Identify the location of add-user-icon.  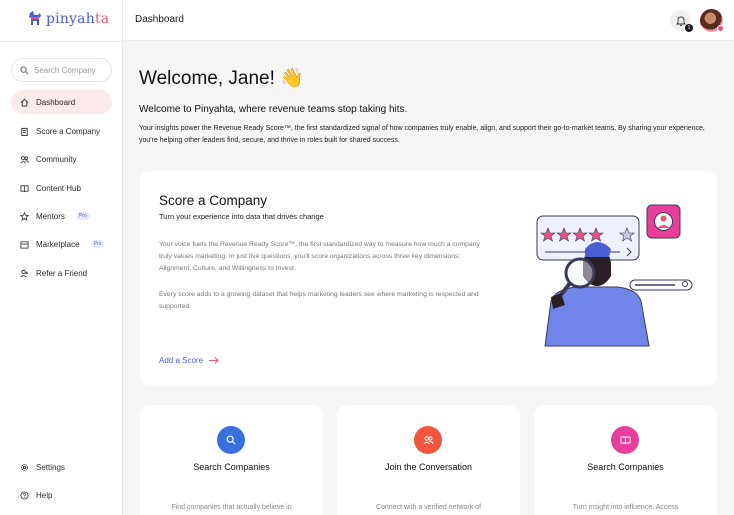
(24, 273).